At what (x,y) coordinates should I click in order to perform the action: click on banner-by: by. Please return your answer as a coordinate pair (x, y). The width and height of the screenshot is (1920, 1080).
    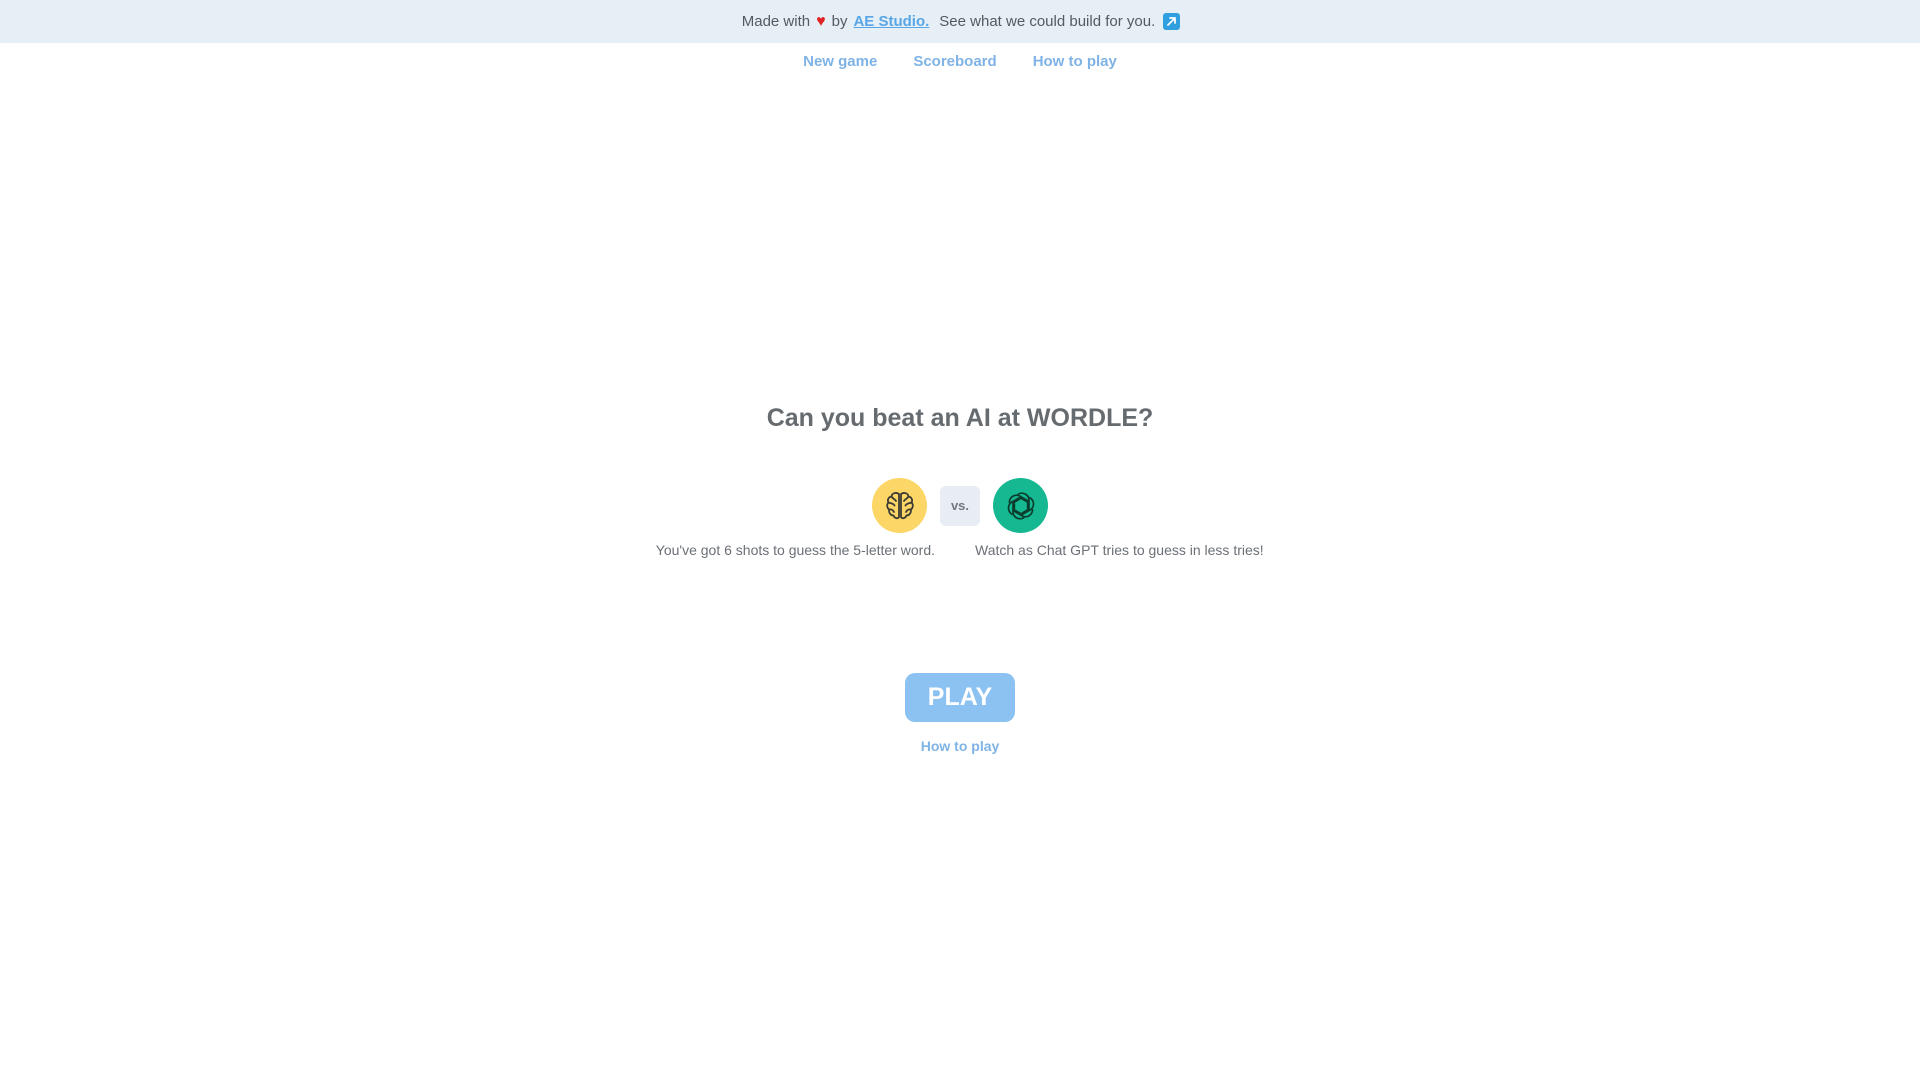
    Looking at the image, I should click on (839, 21).